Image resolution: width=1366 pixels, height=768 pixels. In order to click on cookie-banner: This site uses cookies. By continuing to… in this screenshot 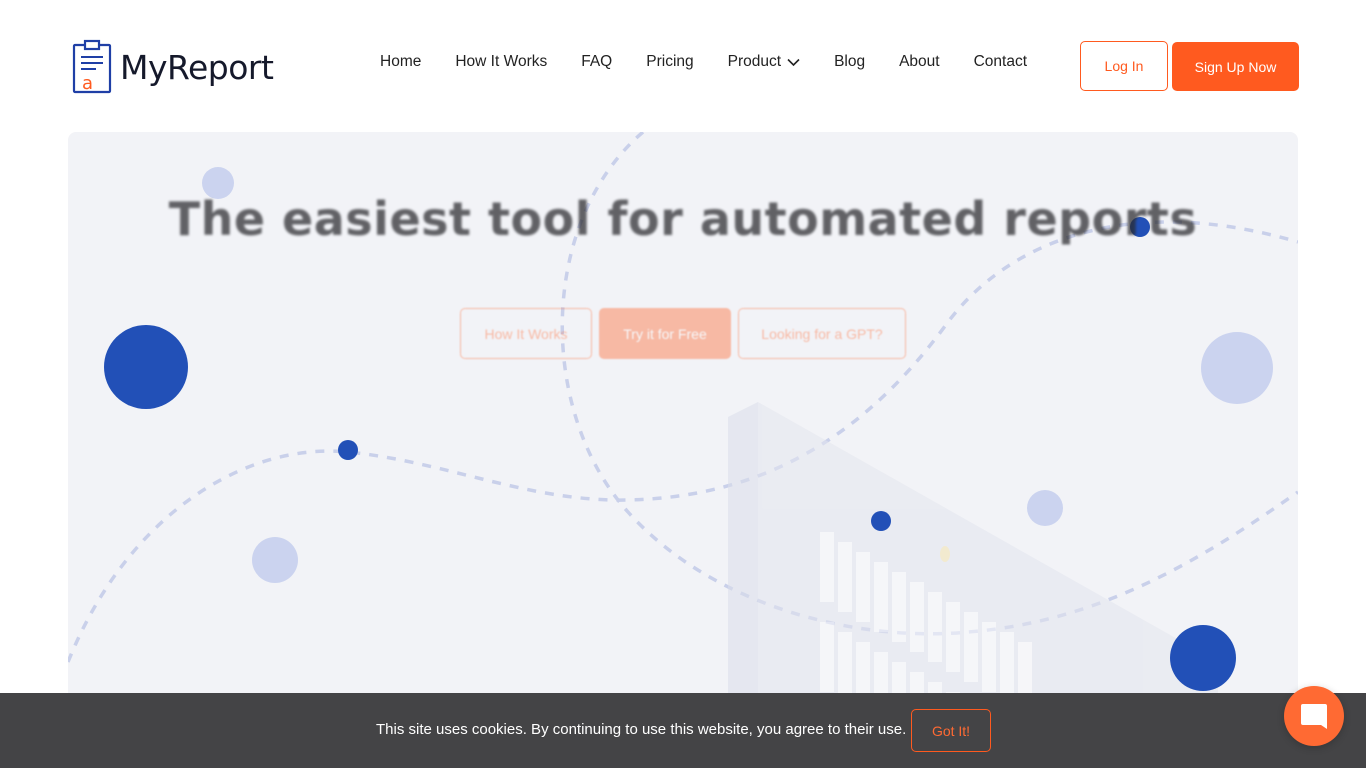, I will do `click(683, 730)`.